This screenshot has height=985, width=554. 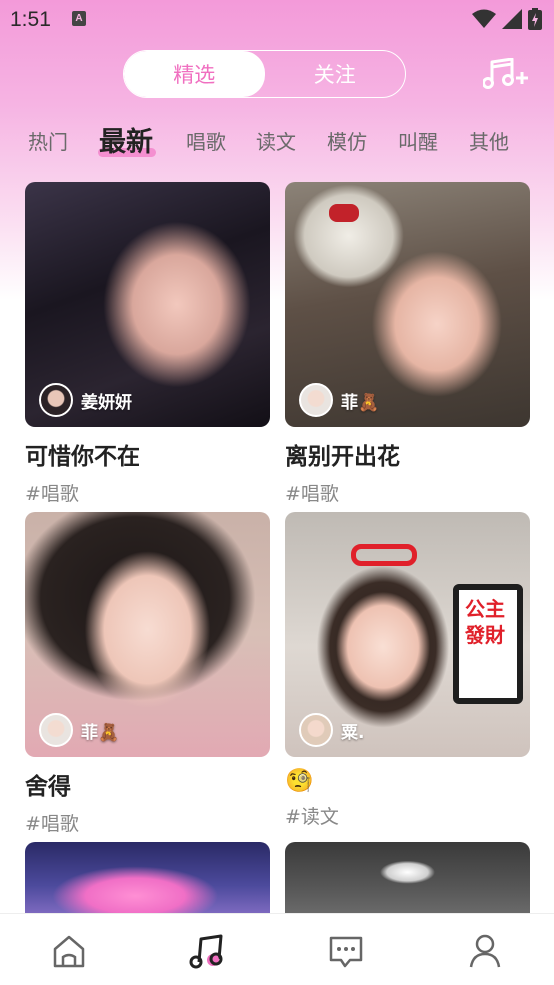 What do you see at coordinates (48, 787) in the screenshot?
I see `post-title: 舍得` at bounding box center [48, 787].